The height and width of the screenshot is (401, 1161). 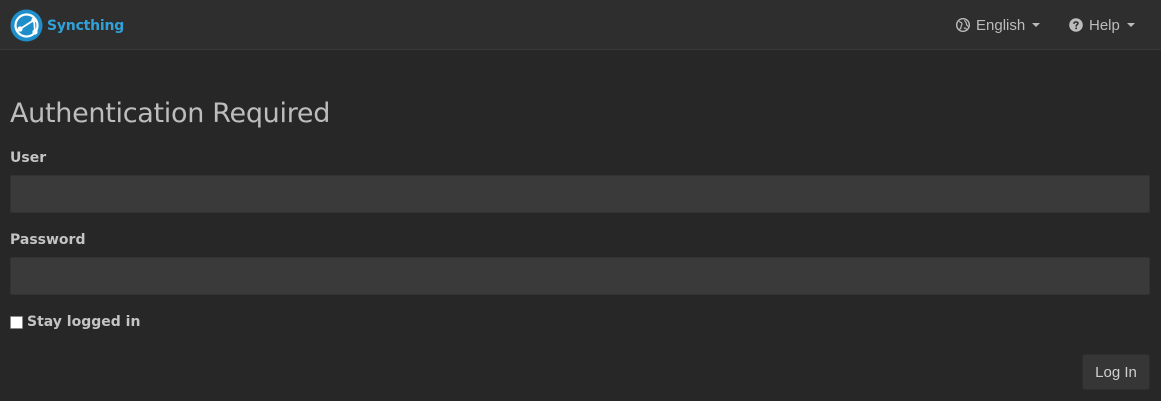 I want to click on help-menu: Help, so click(x=1102, y=25).